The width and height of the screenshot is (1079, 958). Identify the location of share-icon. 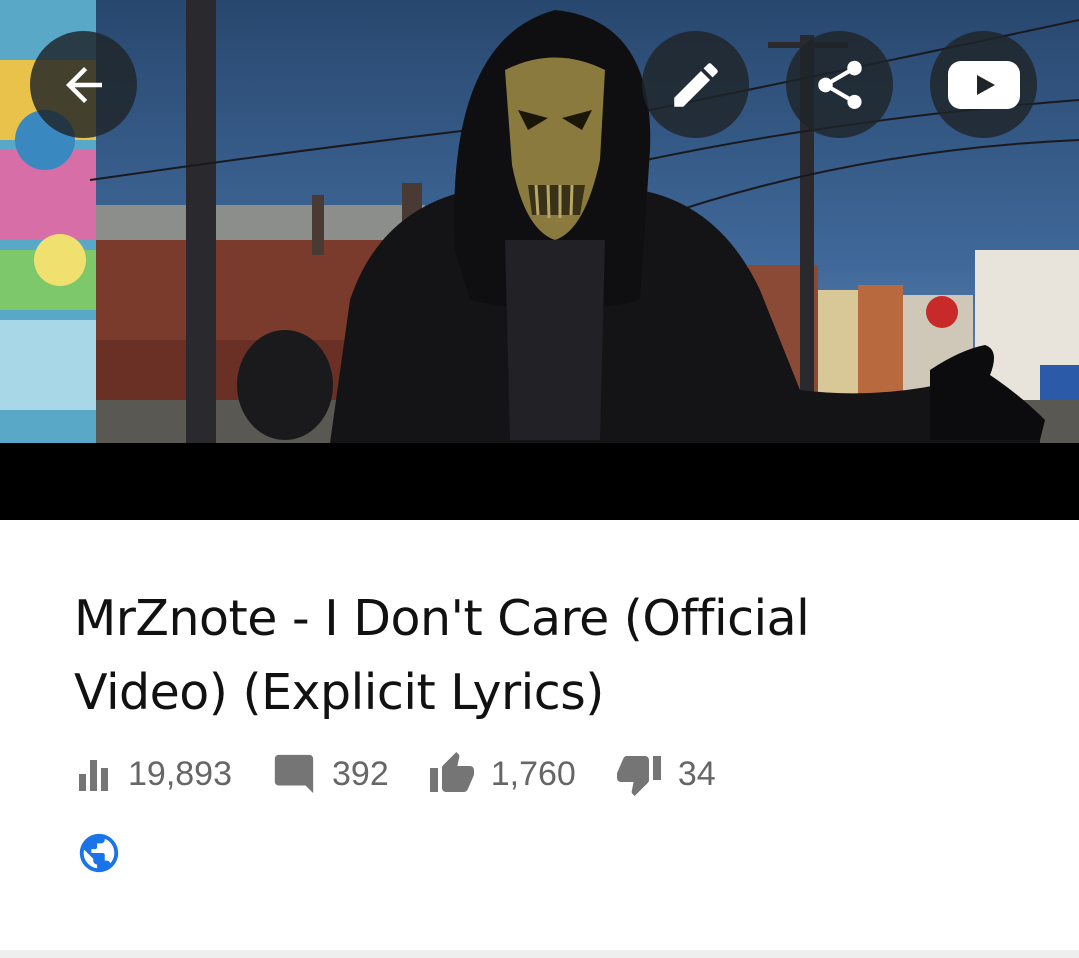
(839, 84).